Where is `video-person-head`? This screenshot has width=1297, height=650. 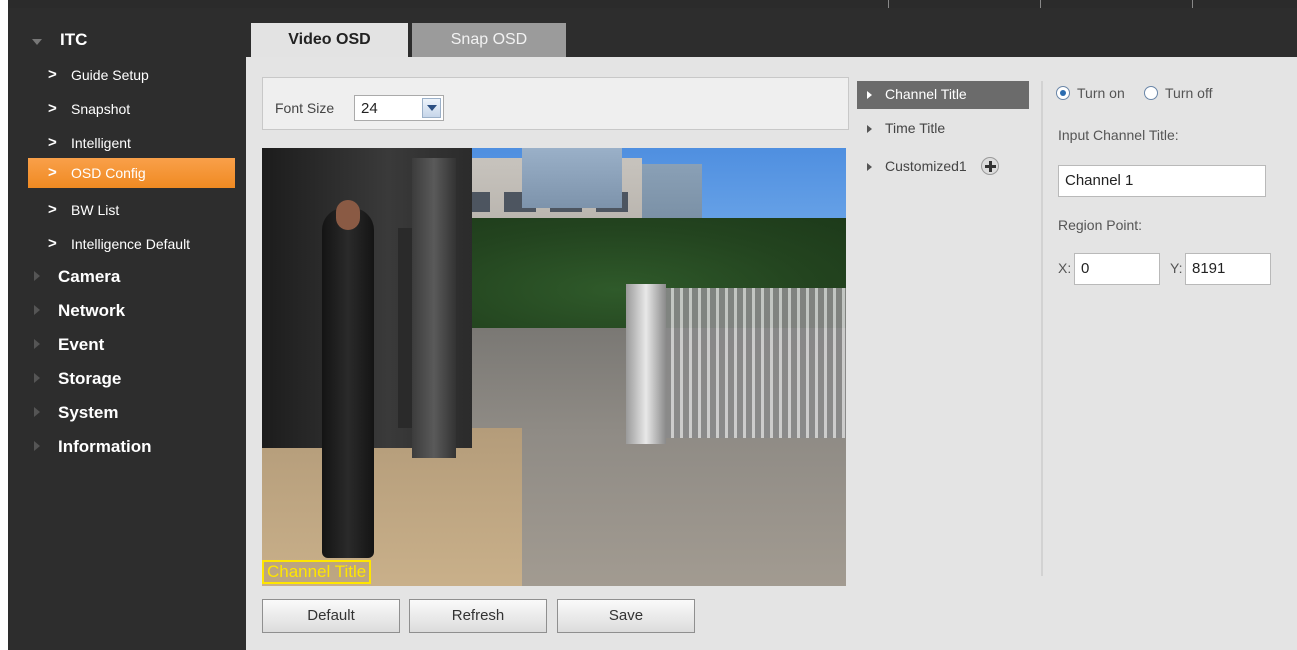
video-person-head is located at coordinates (348, 215).